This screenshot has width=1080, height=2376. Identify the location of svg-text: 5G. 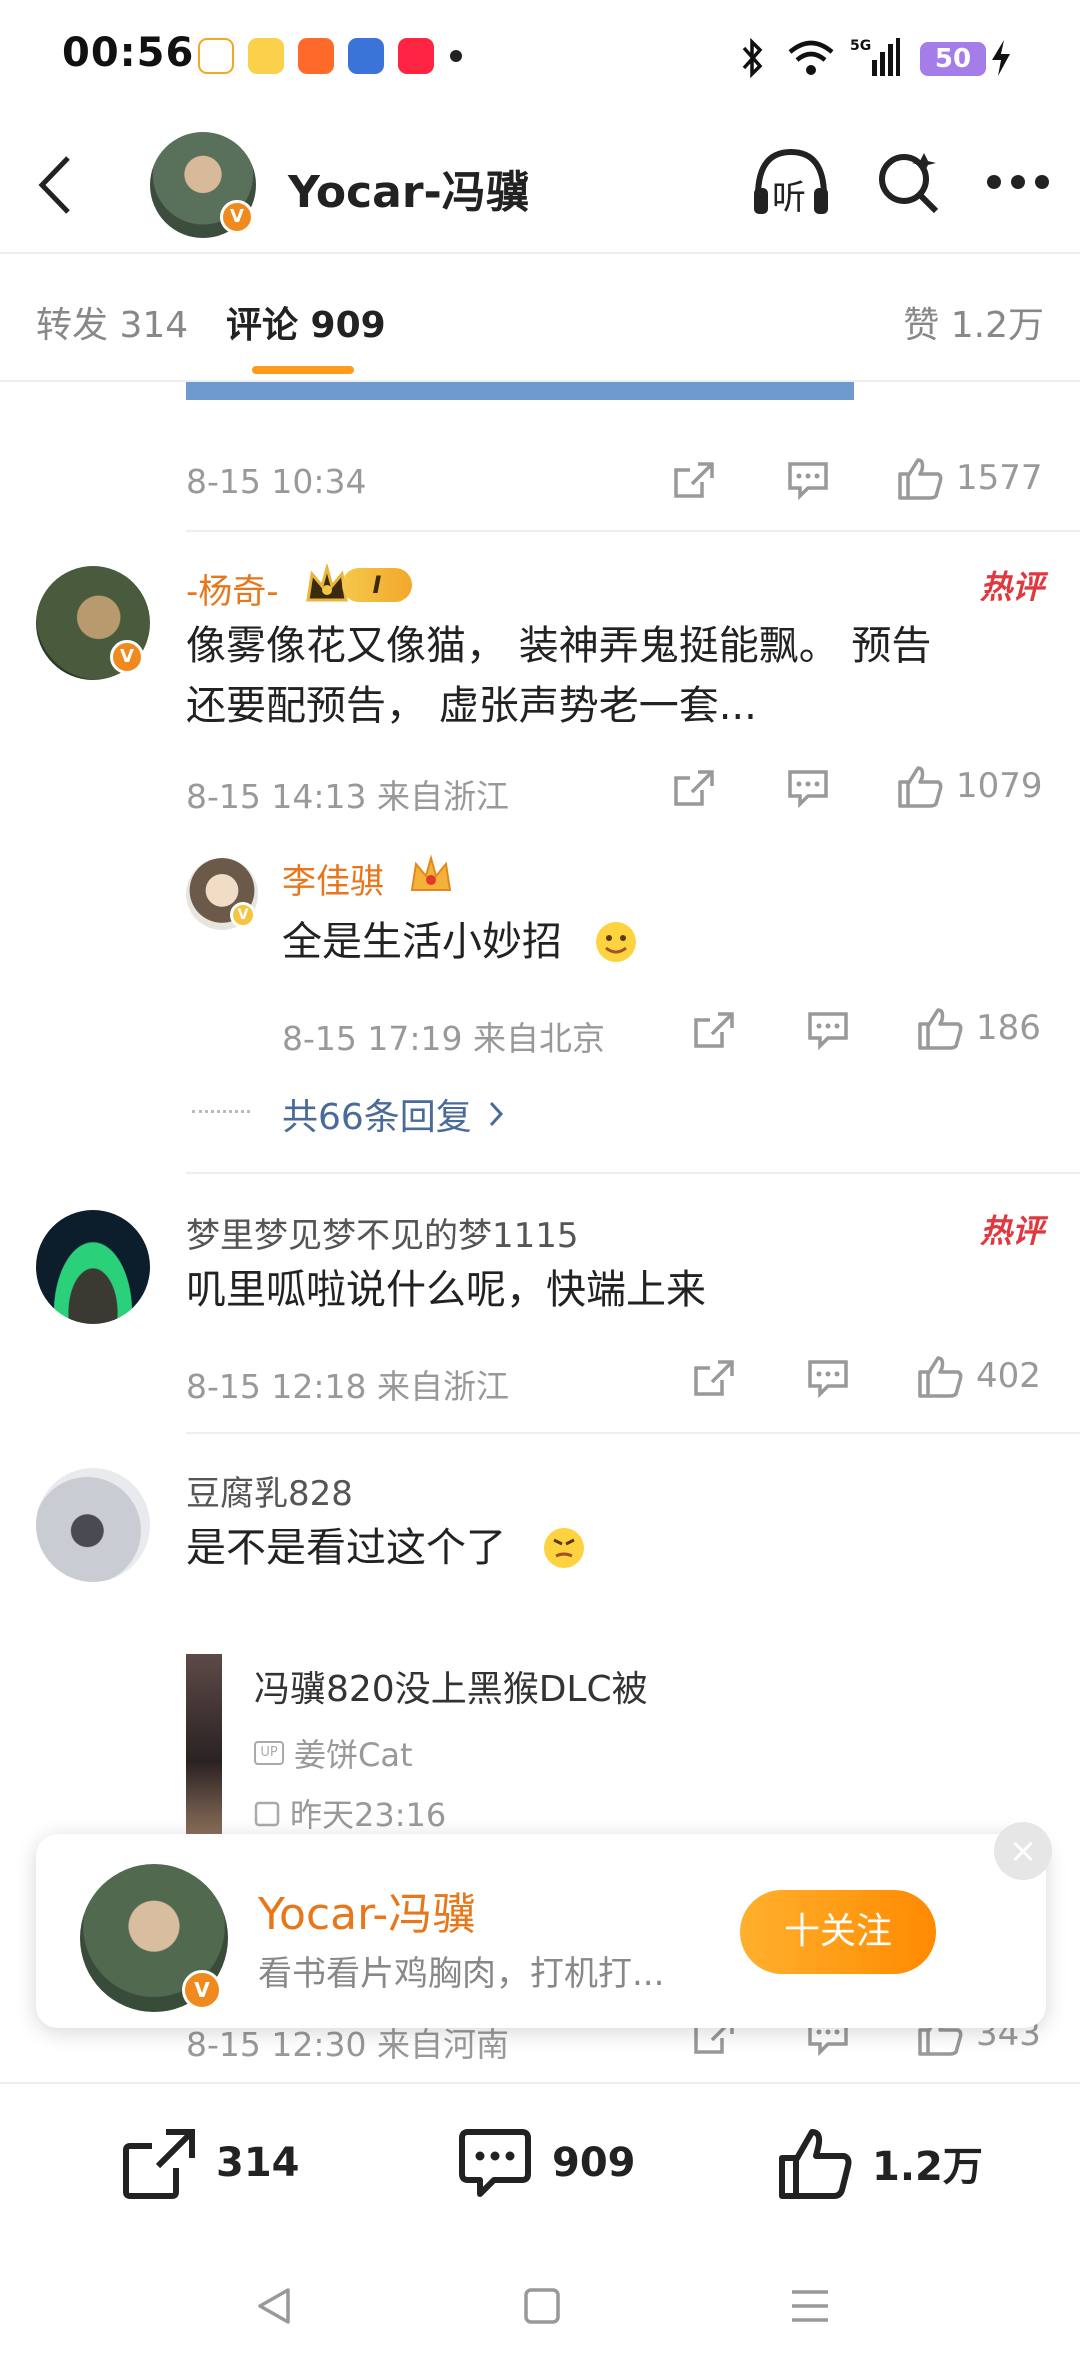
(860, 46).